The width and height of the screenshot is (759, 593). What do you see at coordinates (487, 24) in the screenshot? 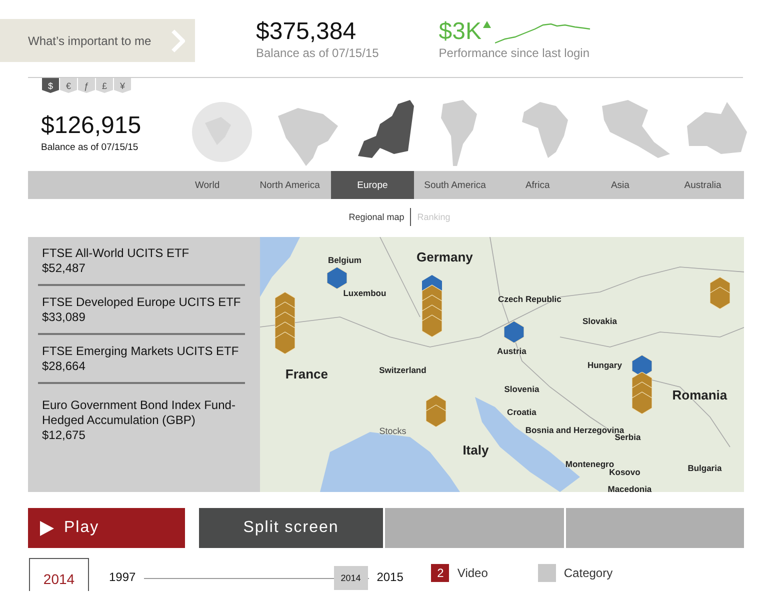
I see `up-triangle-icon` at bounding box center [487, 24].